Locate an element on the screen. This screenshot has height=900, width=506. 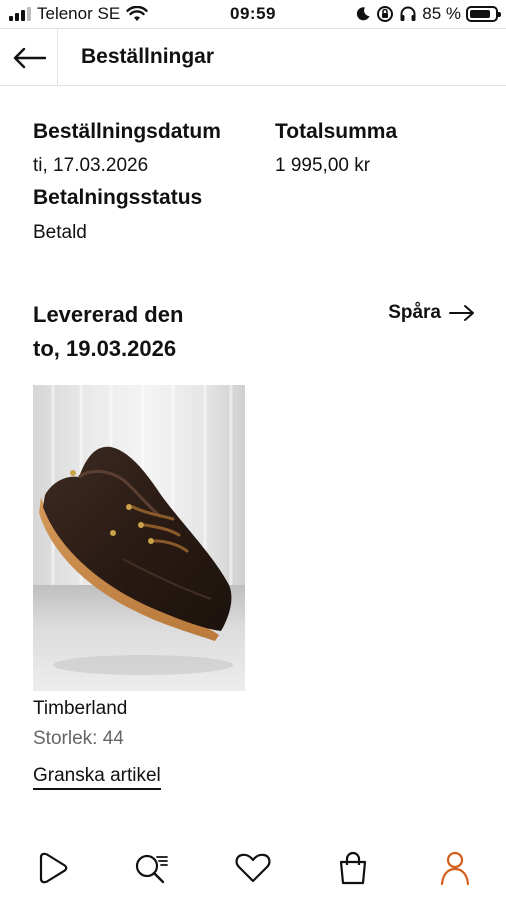
play-icon is located at coordinates (53, 868).